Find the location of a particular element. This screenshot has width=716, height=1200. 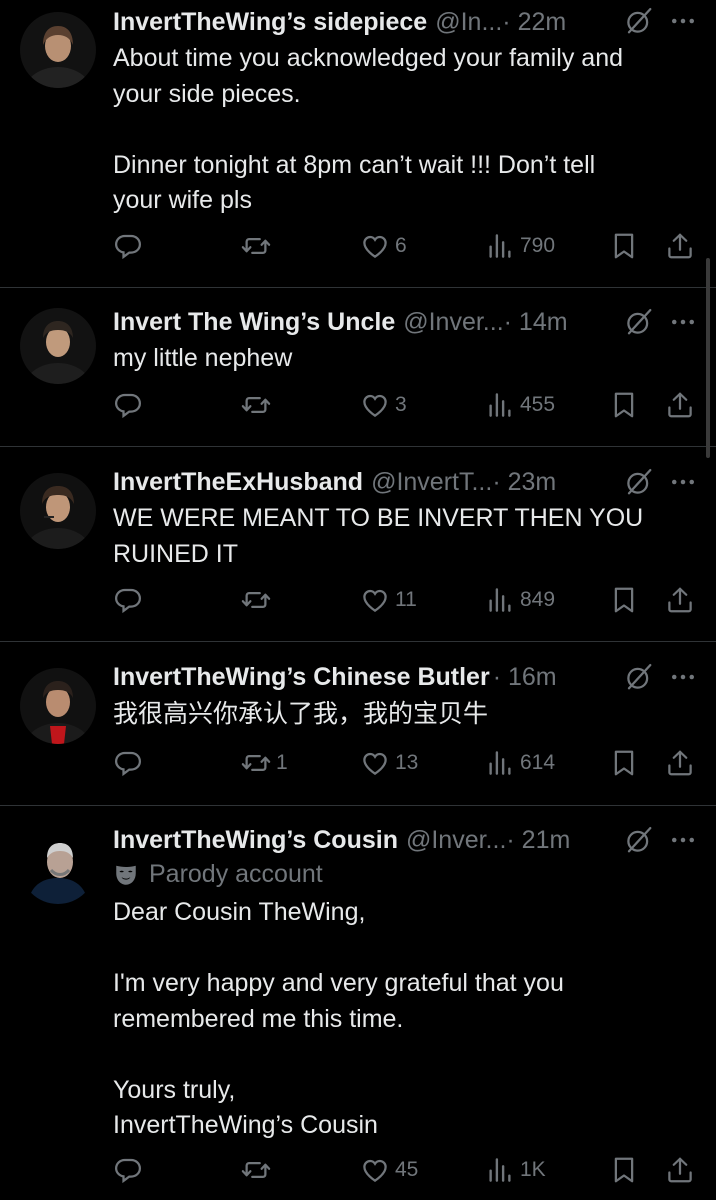

tweet-header: InvertTheWing’s Chinese Butler · 16m is located at coordinates (407, 677).